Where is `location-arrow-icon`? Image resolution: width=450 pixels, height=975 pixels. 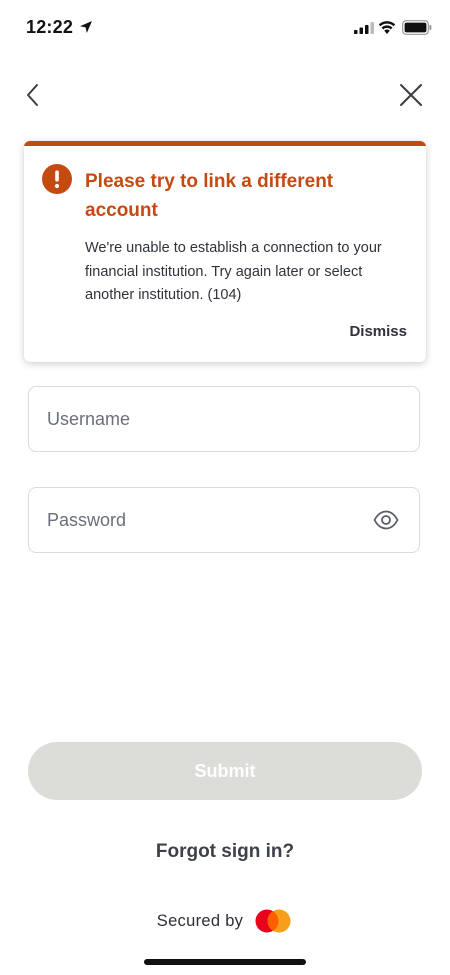 location-arrow-icon is located at coordinates (86, 27).